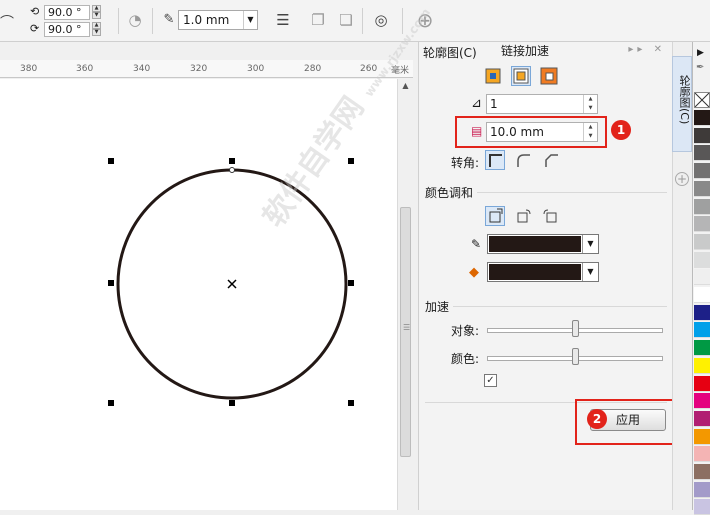  I want to click on color-blend-label: 颜色调和, so click(449, 193).